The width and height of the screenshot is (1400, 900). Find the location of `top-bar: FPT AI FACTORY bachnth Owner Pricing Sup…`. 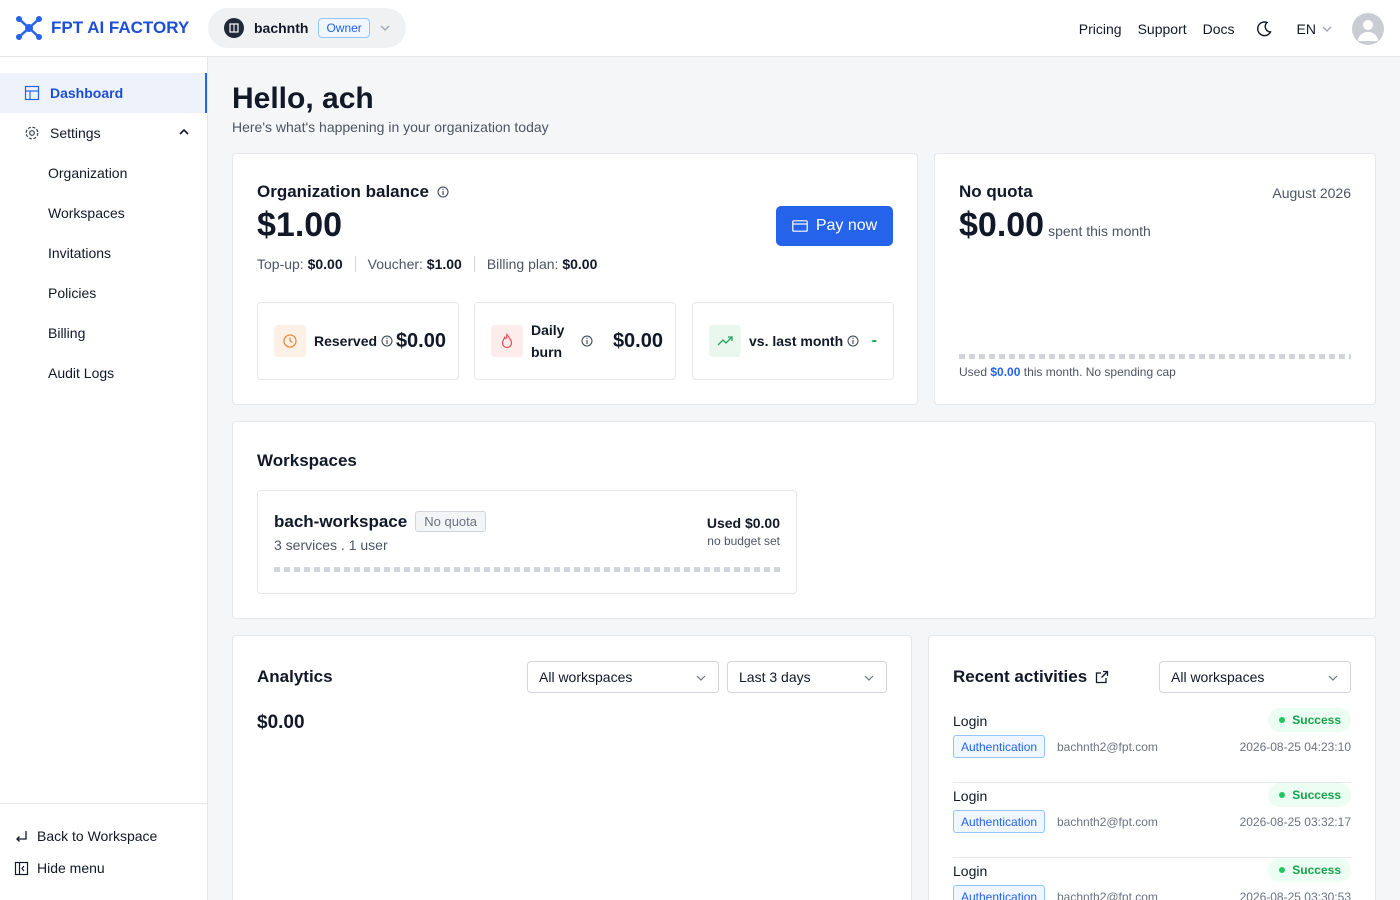

top-bar: FPT AI FACTORY bachnth Owner Pricing Sup… is located at coordinates (700, 28).